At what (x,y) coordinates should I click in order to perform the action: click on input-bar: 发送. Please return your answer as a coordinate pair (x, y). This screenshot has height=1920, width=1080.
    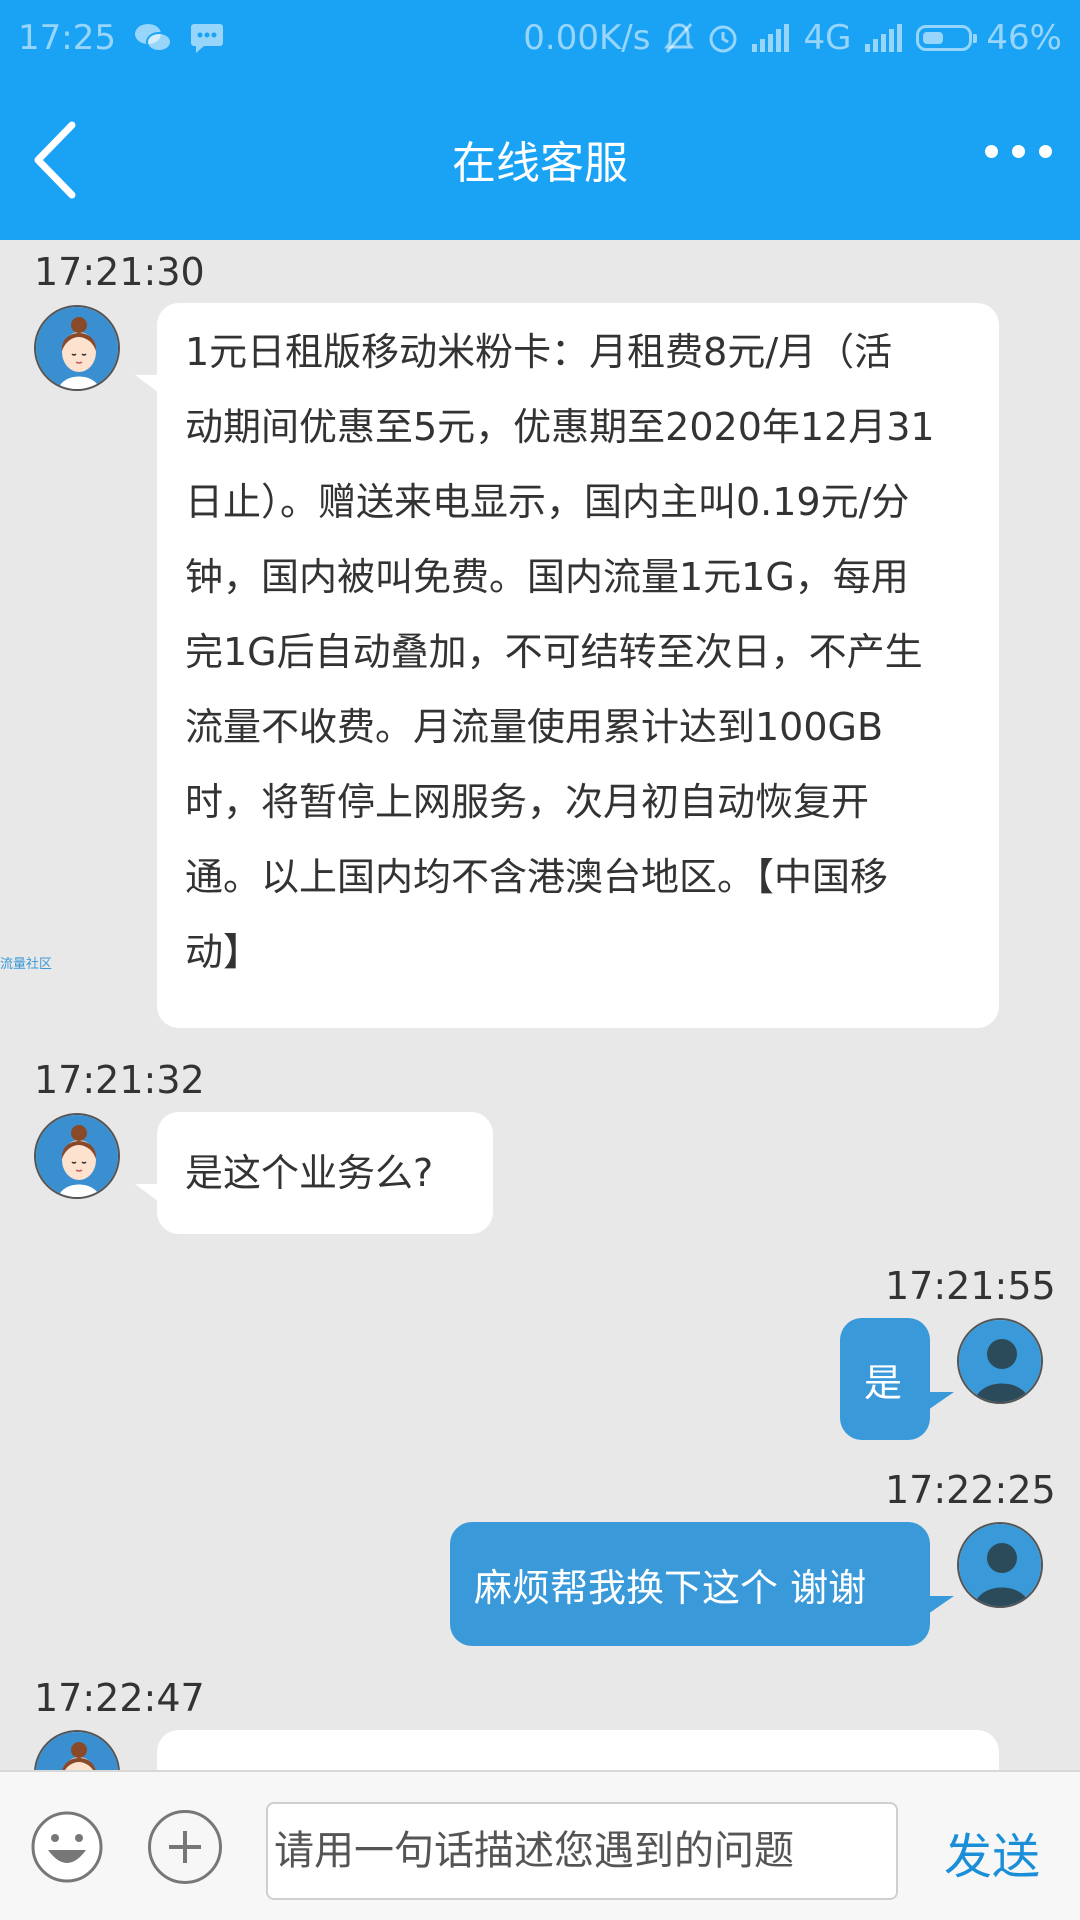
    Looking at the image, I should click on (540, 1845).